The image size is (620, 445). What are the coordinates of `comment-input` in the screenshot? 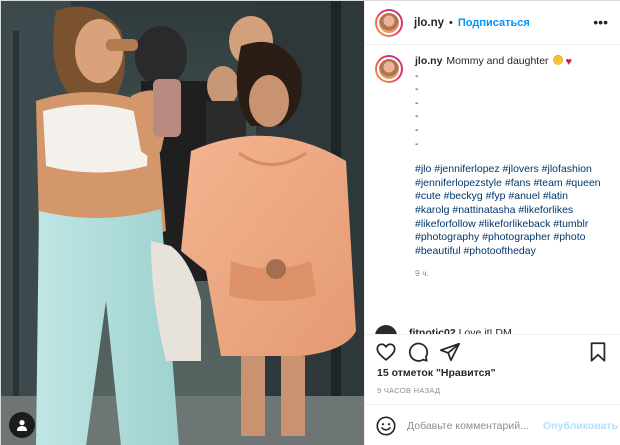 It's located at (471, 425).